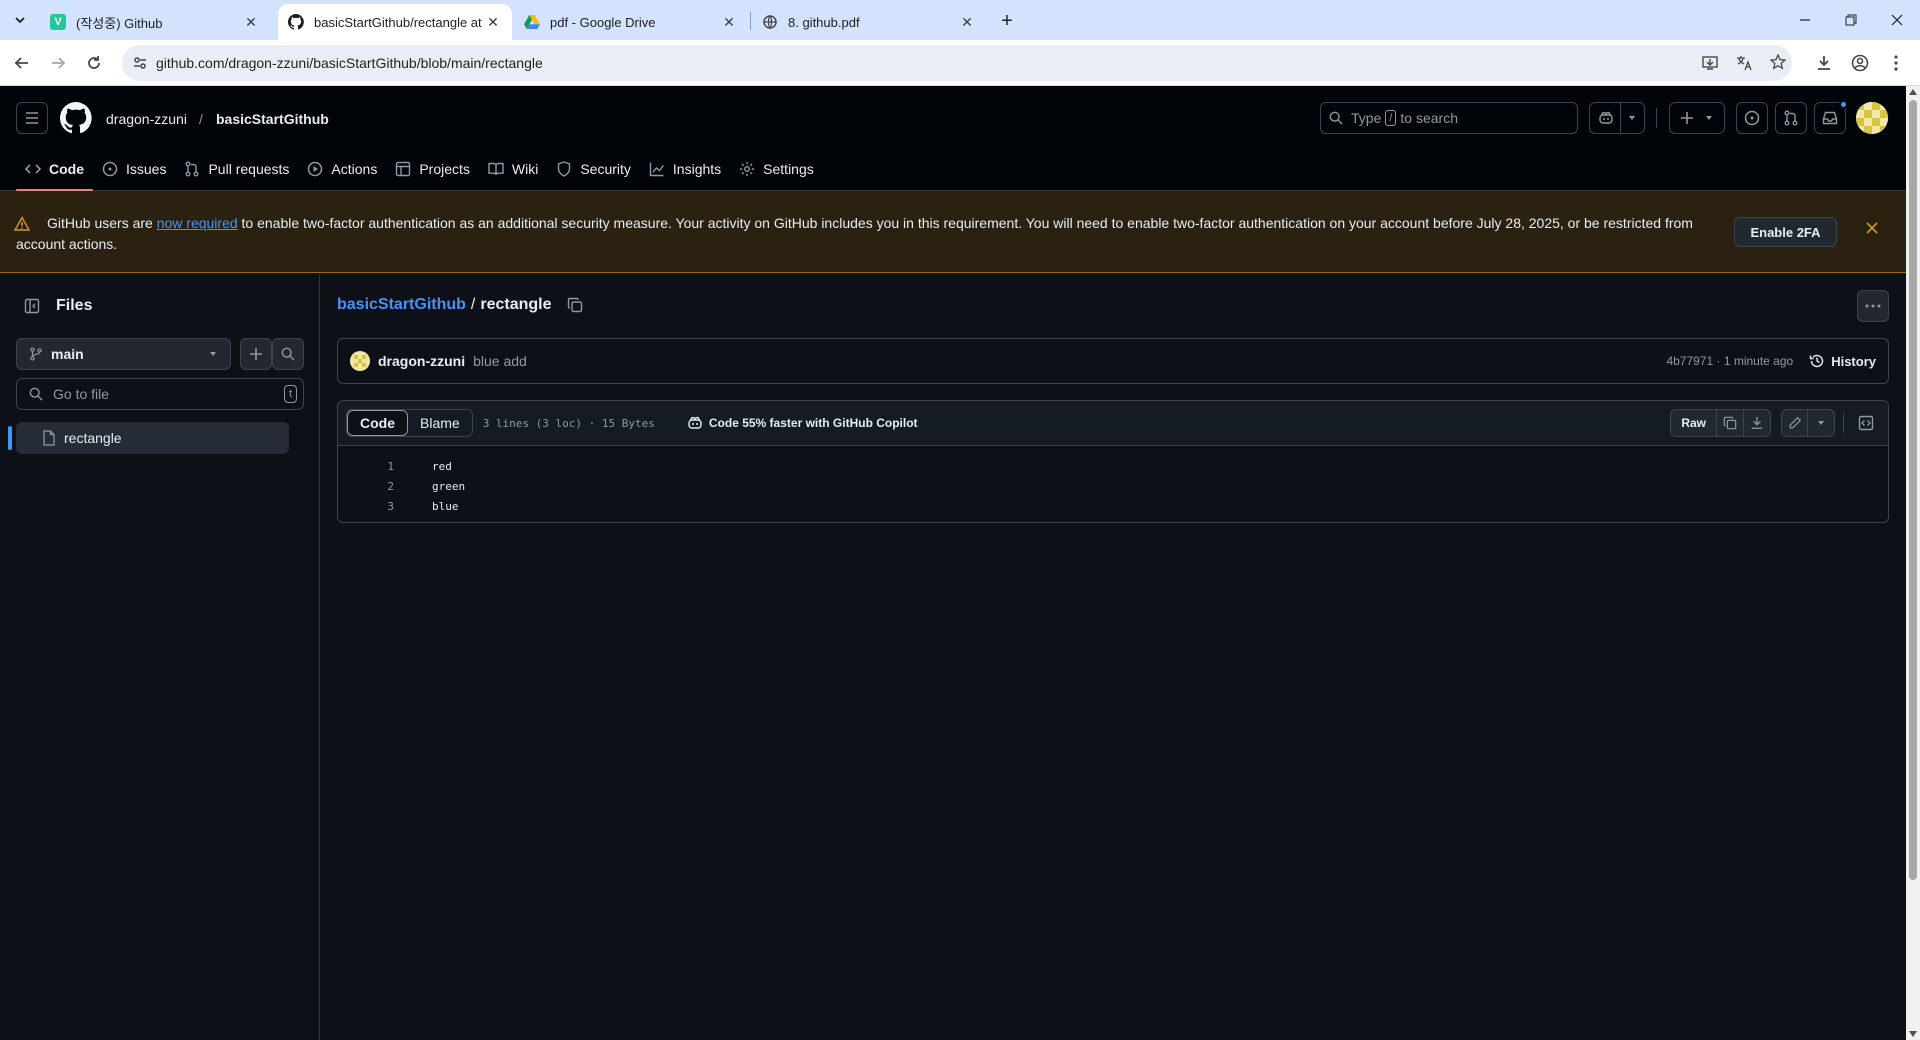 The width and height of the screenshot is (1920, 1040). What do you see at coordinates (66, 169) in the screenshot?
I see `tab-label: Code` at bounding box center [66, 169].